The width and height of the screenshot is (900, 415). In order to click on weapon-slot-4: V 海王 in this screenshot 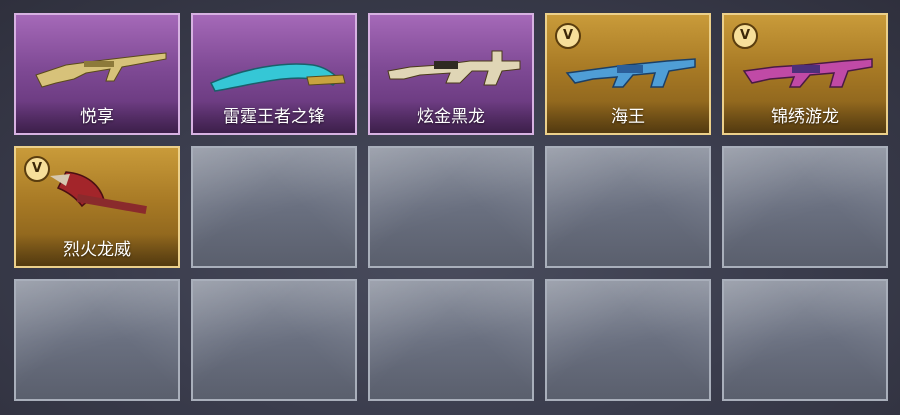, I will do `click(628, 74)`.